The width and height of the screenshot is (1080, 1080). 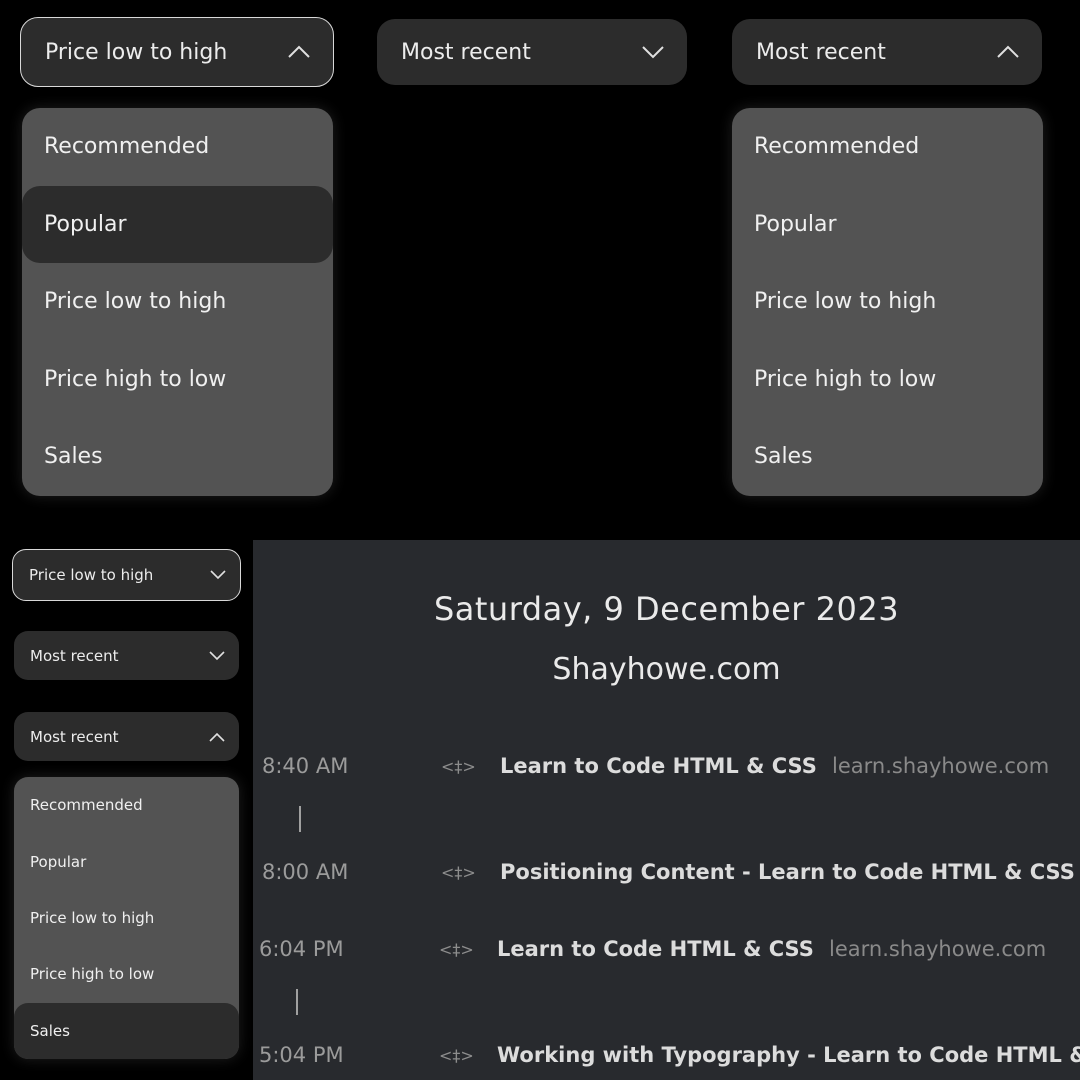 I want to click on sort-select-a: Price low to high, so click(x=177, y=52).